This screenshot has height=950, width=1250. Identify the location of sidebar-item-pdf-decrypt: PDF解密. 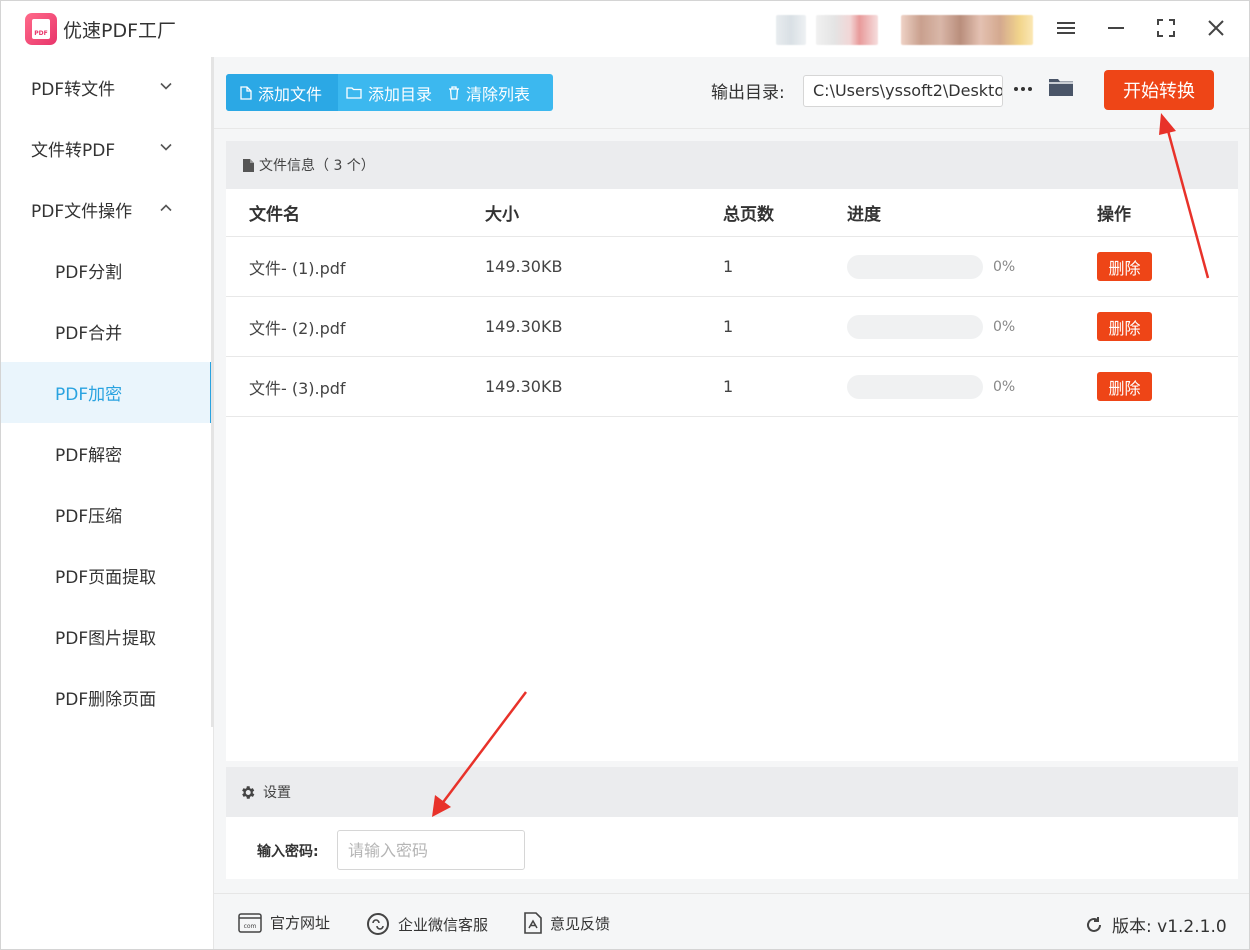
(107, 453).